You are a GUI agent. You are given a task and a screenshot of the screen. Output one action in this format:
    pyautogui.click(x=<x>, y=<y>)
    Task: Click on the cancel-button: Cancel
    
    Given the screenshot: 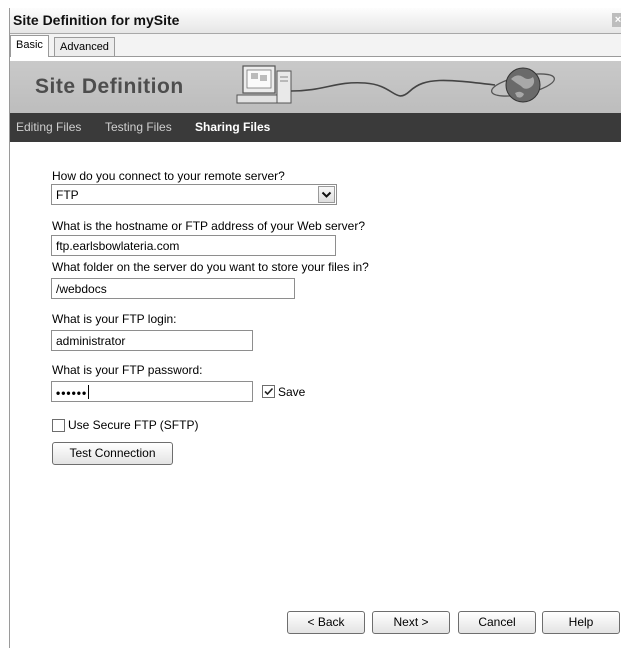 What is the action you would take?
    pyautogui.click(x=497, y=622)
    